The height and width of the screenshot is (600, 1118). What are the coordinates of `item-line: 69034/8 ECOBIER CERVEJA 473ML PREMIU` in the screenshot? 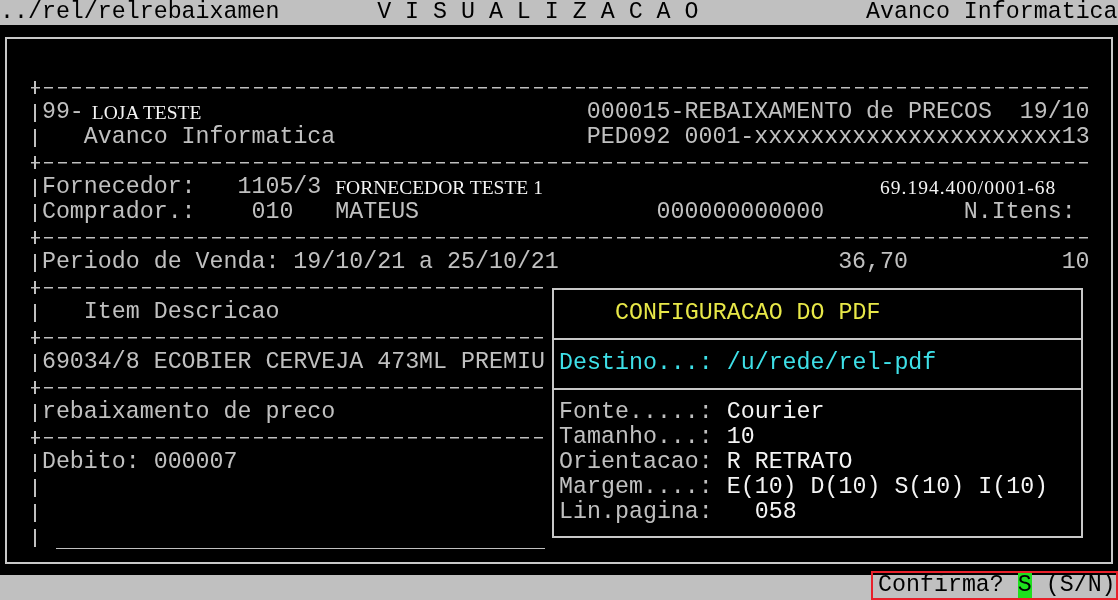 It's located at (293, 362).